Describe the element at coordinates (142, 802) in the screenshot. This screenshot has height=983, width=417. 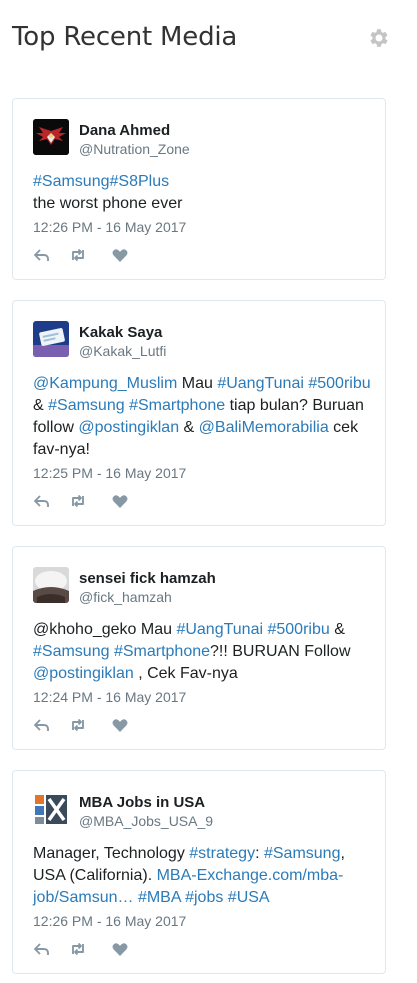
I see `user-name: MBA Jobs in USA` at that location.